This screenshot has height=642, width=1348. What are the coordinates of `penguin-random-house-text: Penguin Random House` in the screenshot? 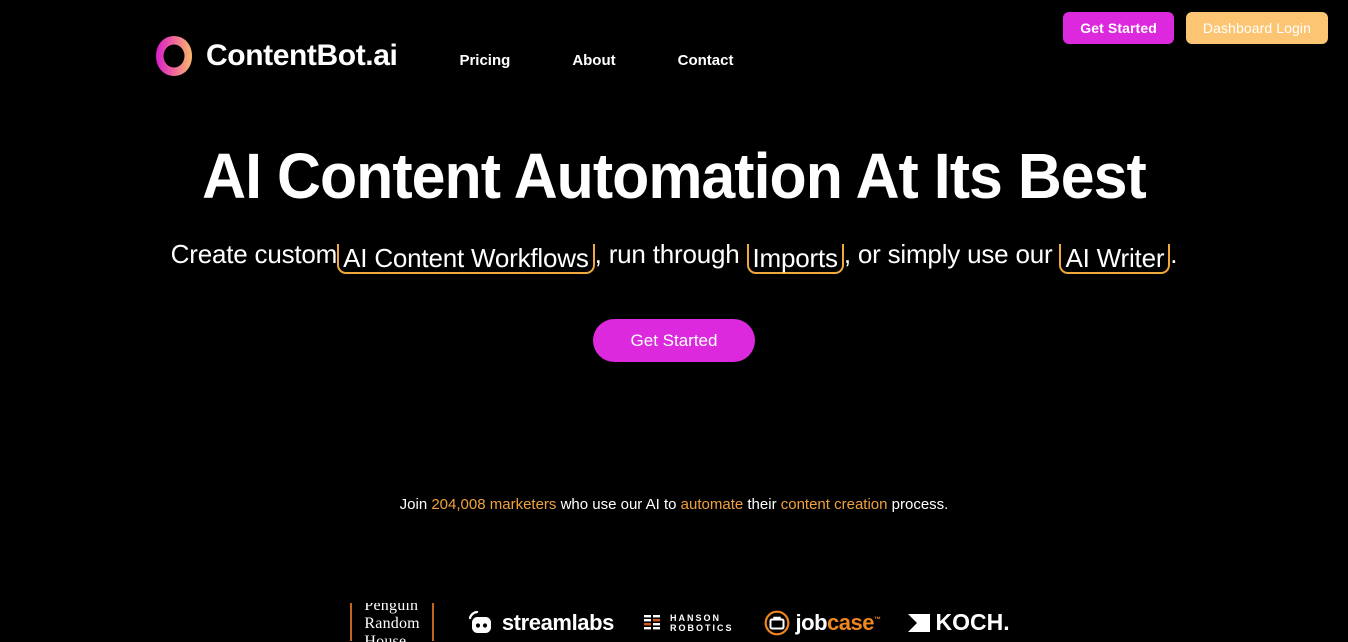 It's located at (391, 622).